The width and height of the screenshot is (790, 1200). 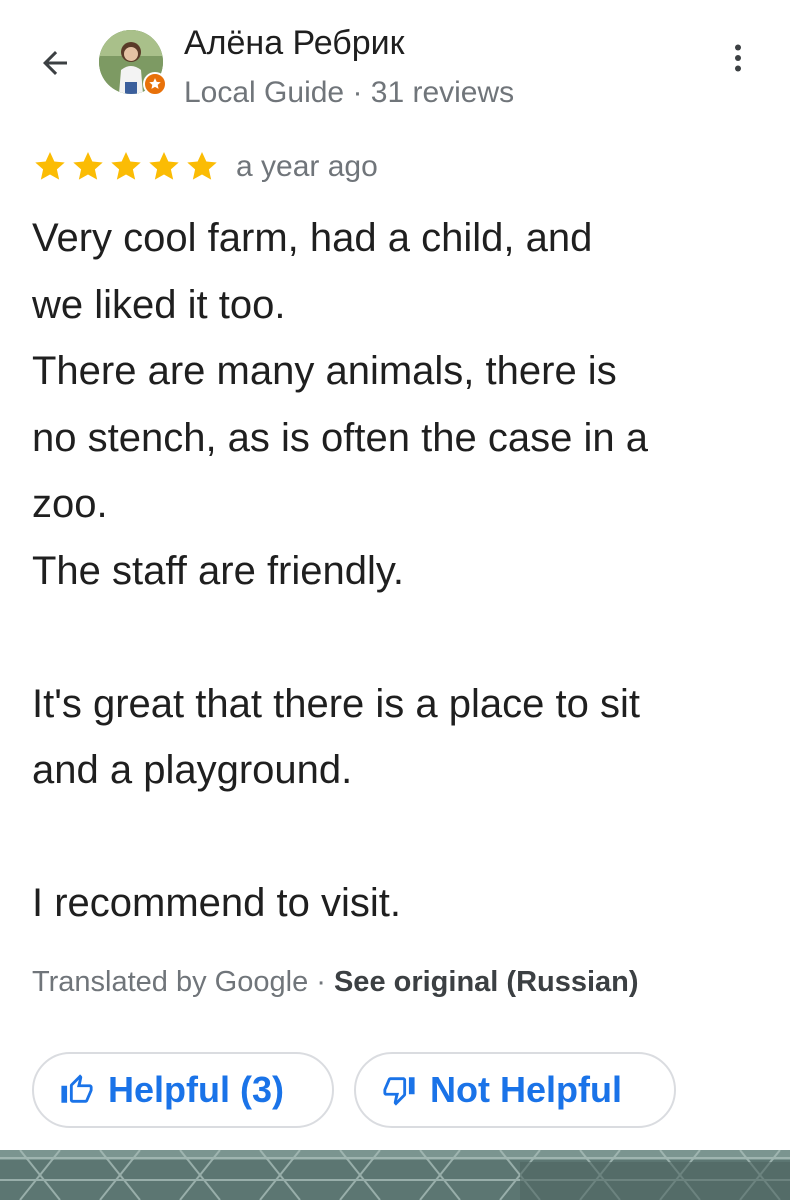 What do you see at coordinates (196, 1089) in the screenshot?
I see `helpful-label: Helpful (3)` at bounding box center [196, 1089].